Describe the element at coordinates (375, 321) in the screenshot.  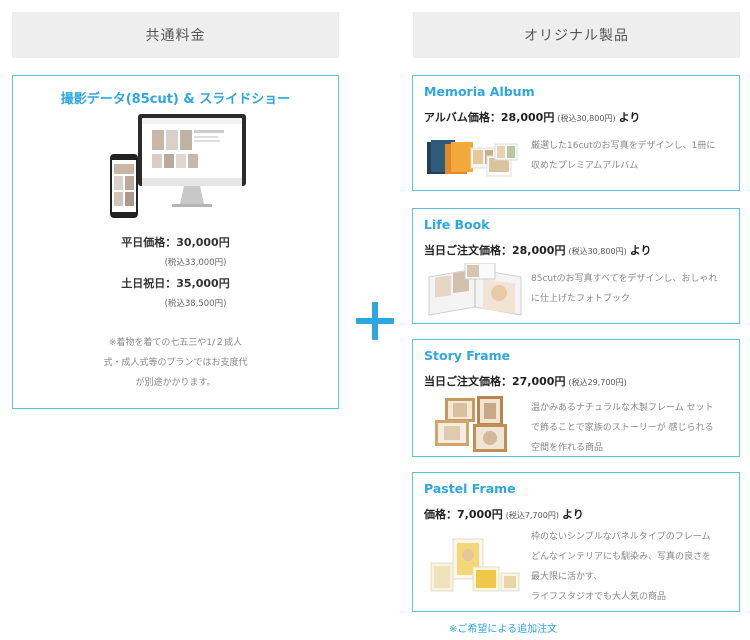
I see `plus-icon` at that location.